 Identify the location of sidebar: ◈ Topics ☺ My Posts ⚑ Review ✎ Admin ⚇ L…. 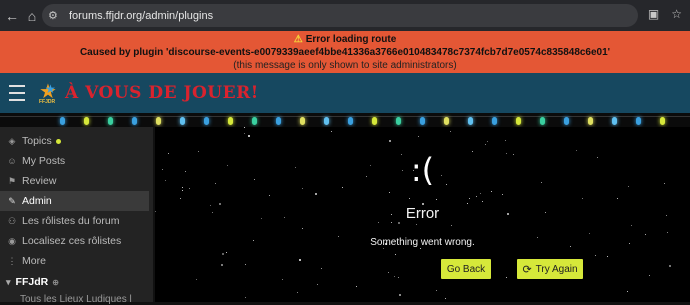
(76, 216).